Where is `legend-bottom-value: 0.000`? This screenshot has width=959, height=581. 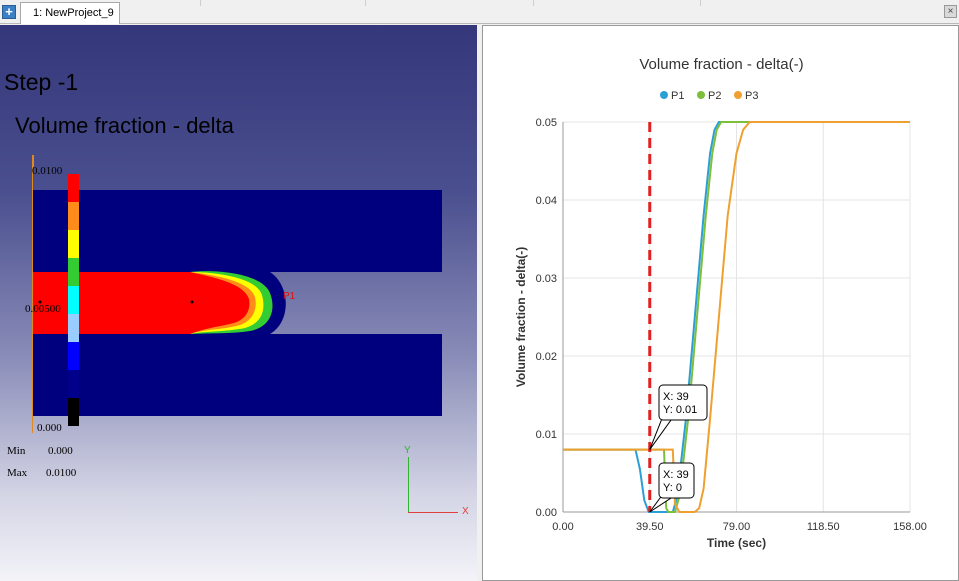 legend-bottom-value: 0.000 is located at coordinates (49, 428).